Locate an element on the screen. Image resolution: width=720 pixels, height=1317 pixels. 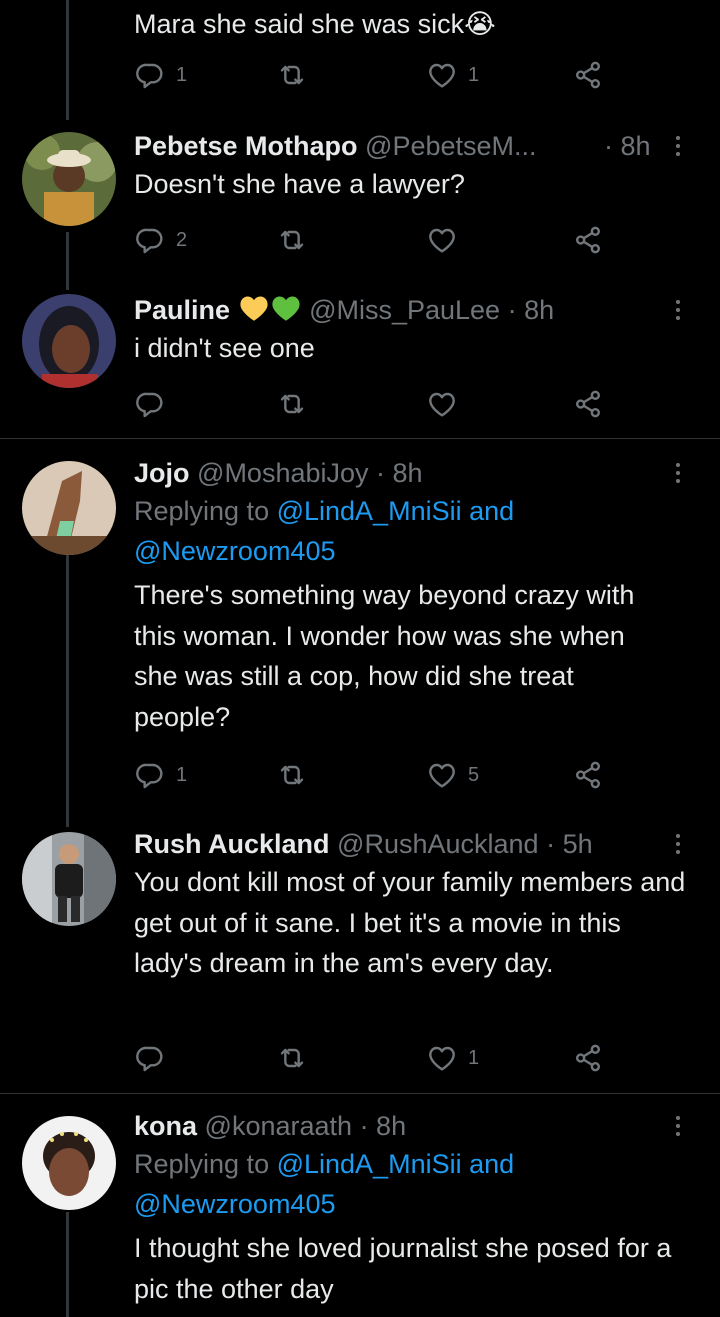
display-name: Pebetse Mothapo is located at coordinates (246, 146).